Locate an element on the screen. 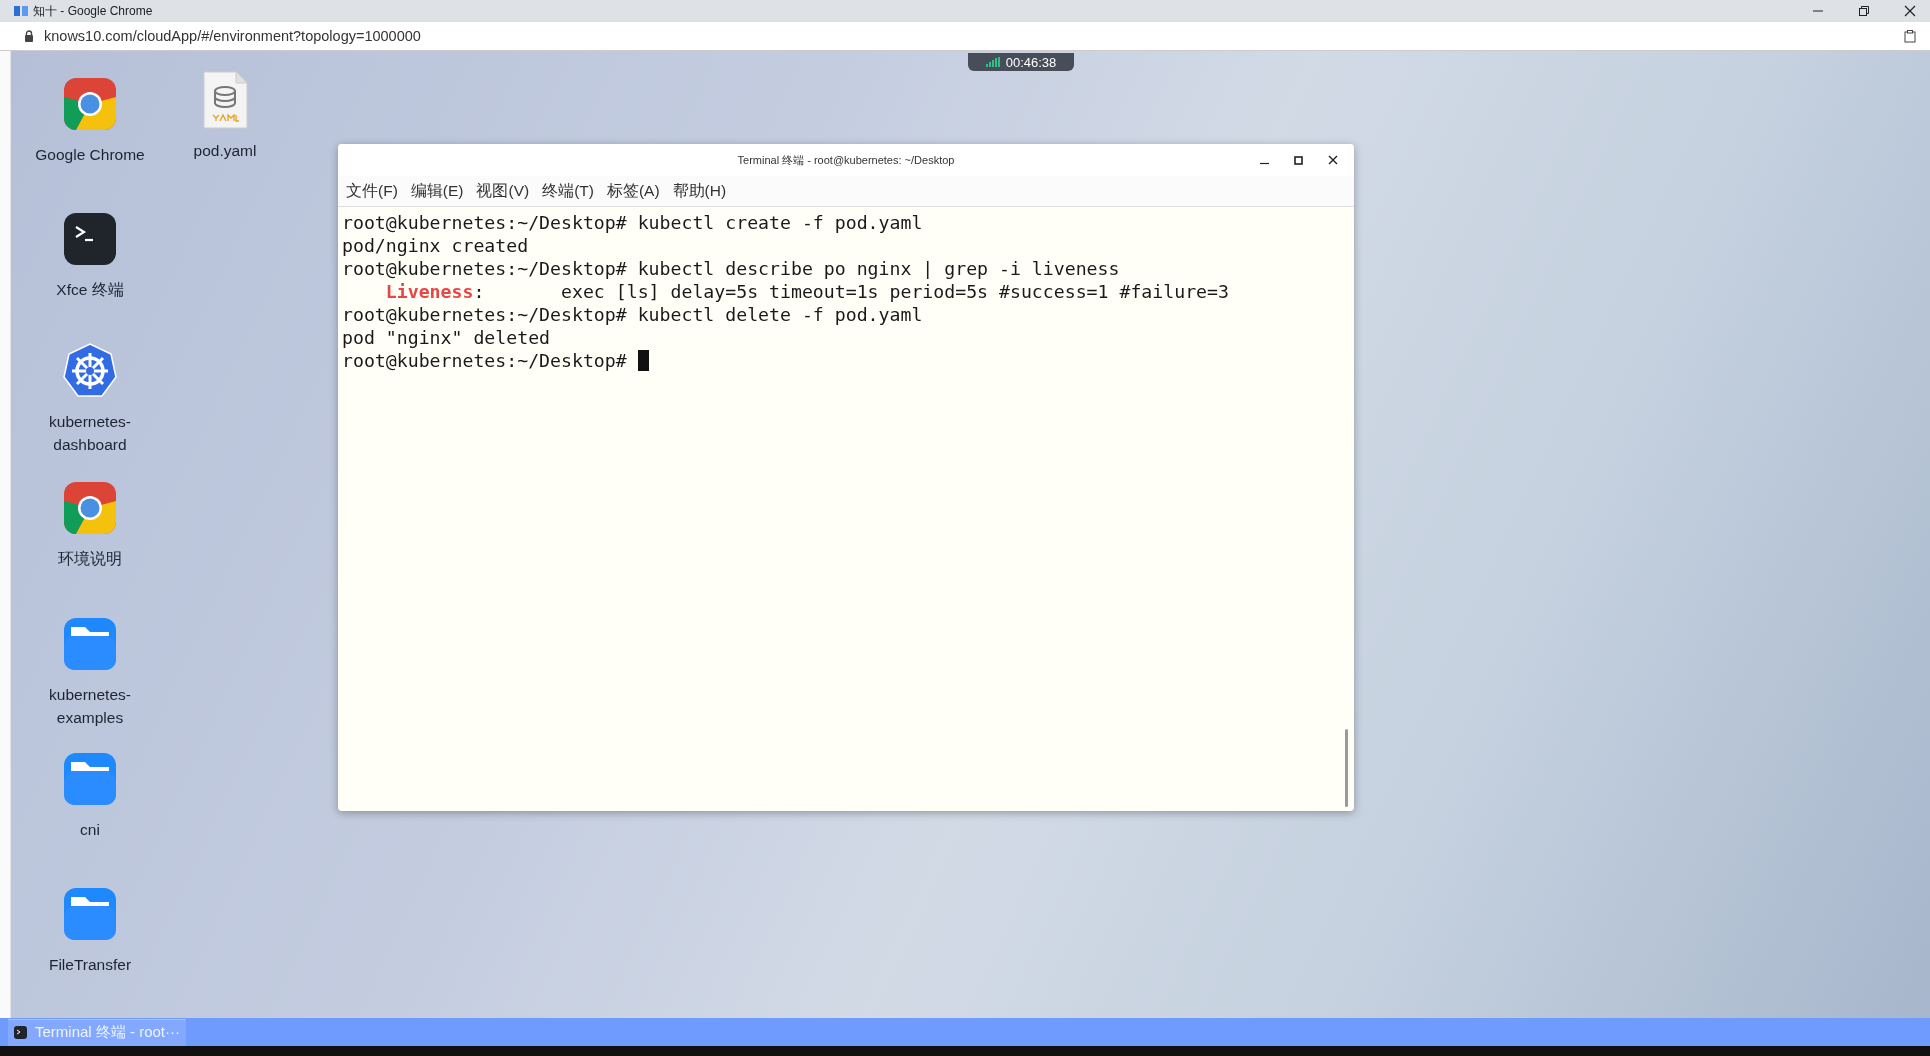 This screenshot has height=1056, width=1930. app-logo-icon is located at coordinates (21, 11).